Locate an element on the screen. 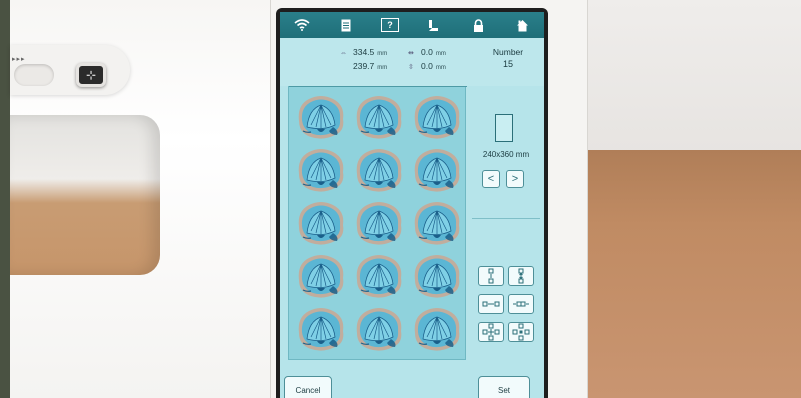 The height and width of the screenshot is (398, 801). vertical-expand-icon is located at coordinates (521, 276).